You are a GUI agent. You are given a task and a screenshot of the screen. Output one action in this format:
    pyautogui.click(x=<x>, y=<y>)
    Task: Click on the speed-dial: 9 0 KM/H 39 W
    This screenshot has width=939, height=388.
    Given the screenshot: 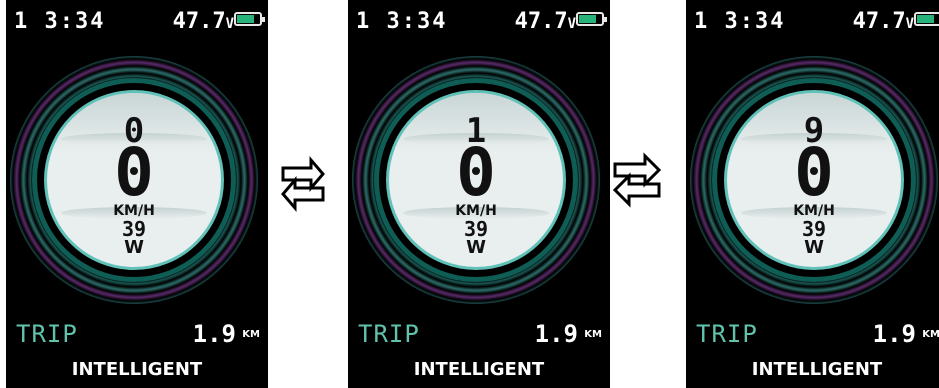 What is the action you would take?
    pyautogui.click(x=814, y=180)
    